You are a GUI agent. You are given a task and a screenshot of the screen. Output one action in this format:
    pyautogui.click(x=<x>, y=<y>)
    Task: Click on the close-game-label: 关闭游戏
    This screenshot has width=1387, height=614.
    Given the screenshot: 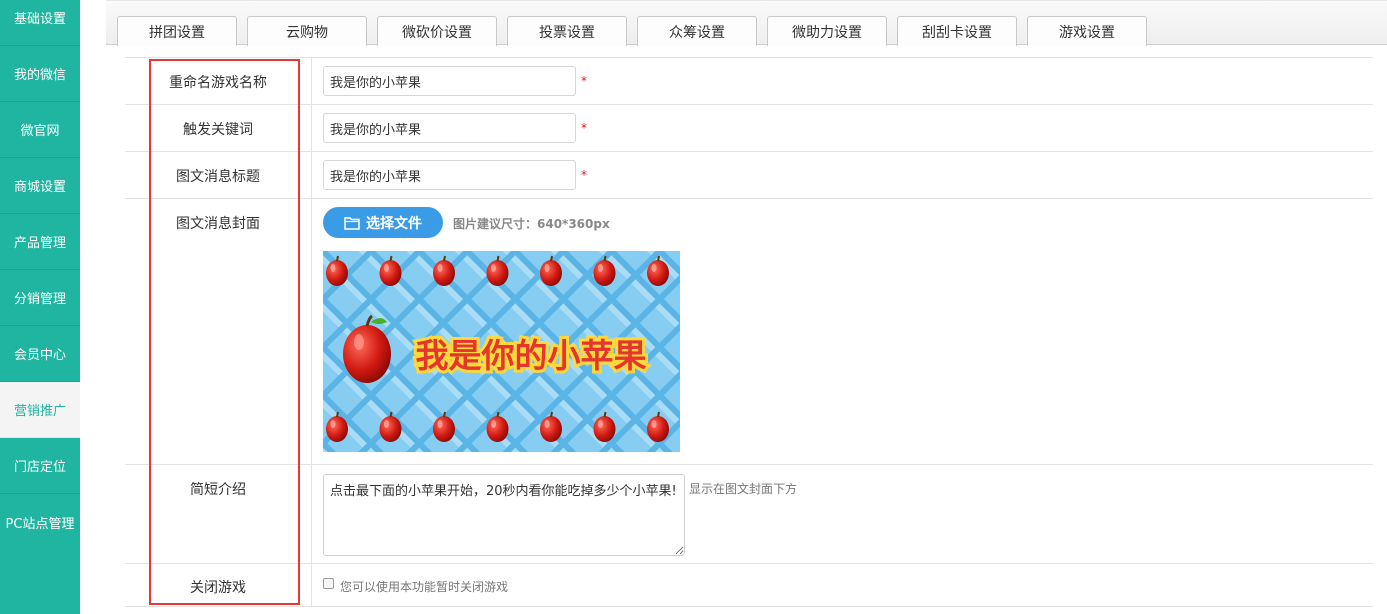 What is the action you would take?
    pyautogui.click(x=218, y=585)
    